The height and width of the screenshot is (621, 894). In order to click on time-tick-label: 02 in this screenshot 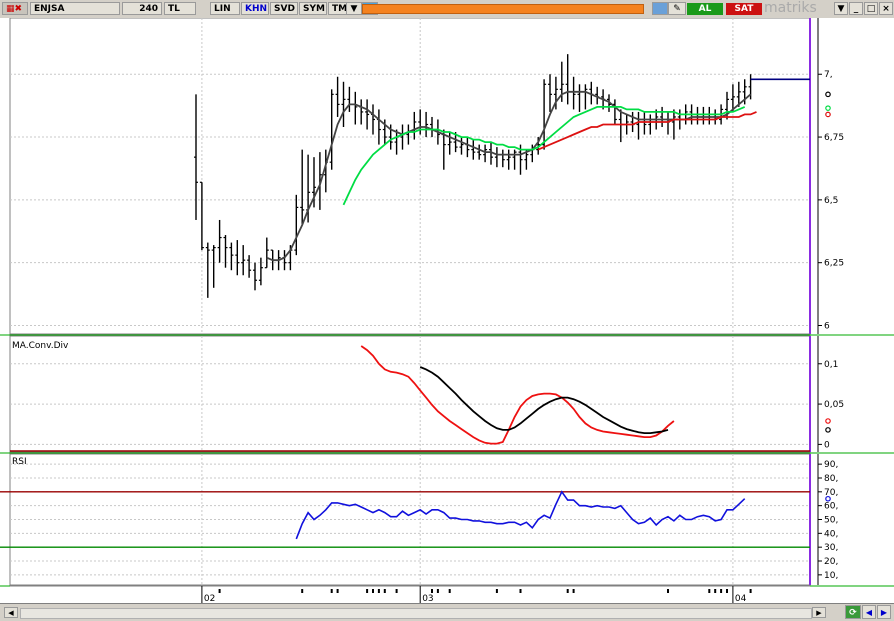, I will do `click(209, 598)`.